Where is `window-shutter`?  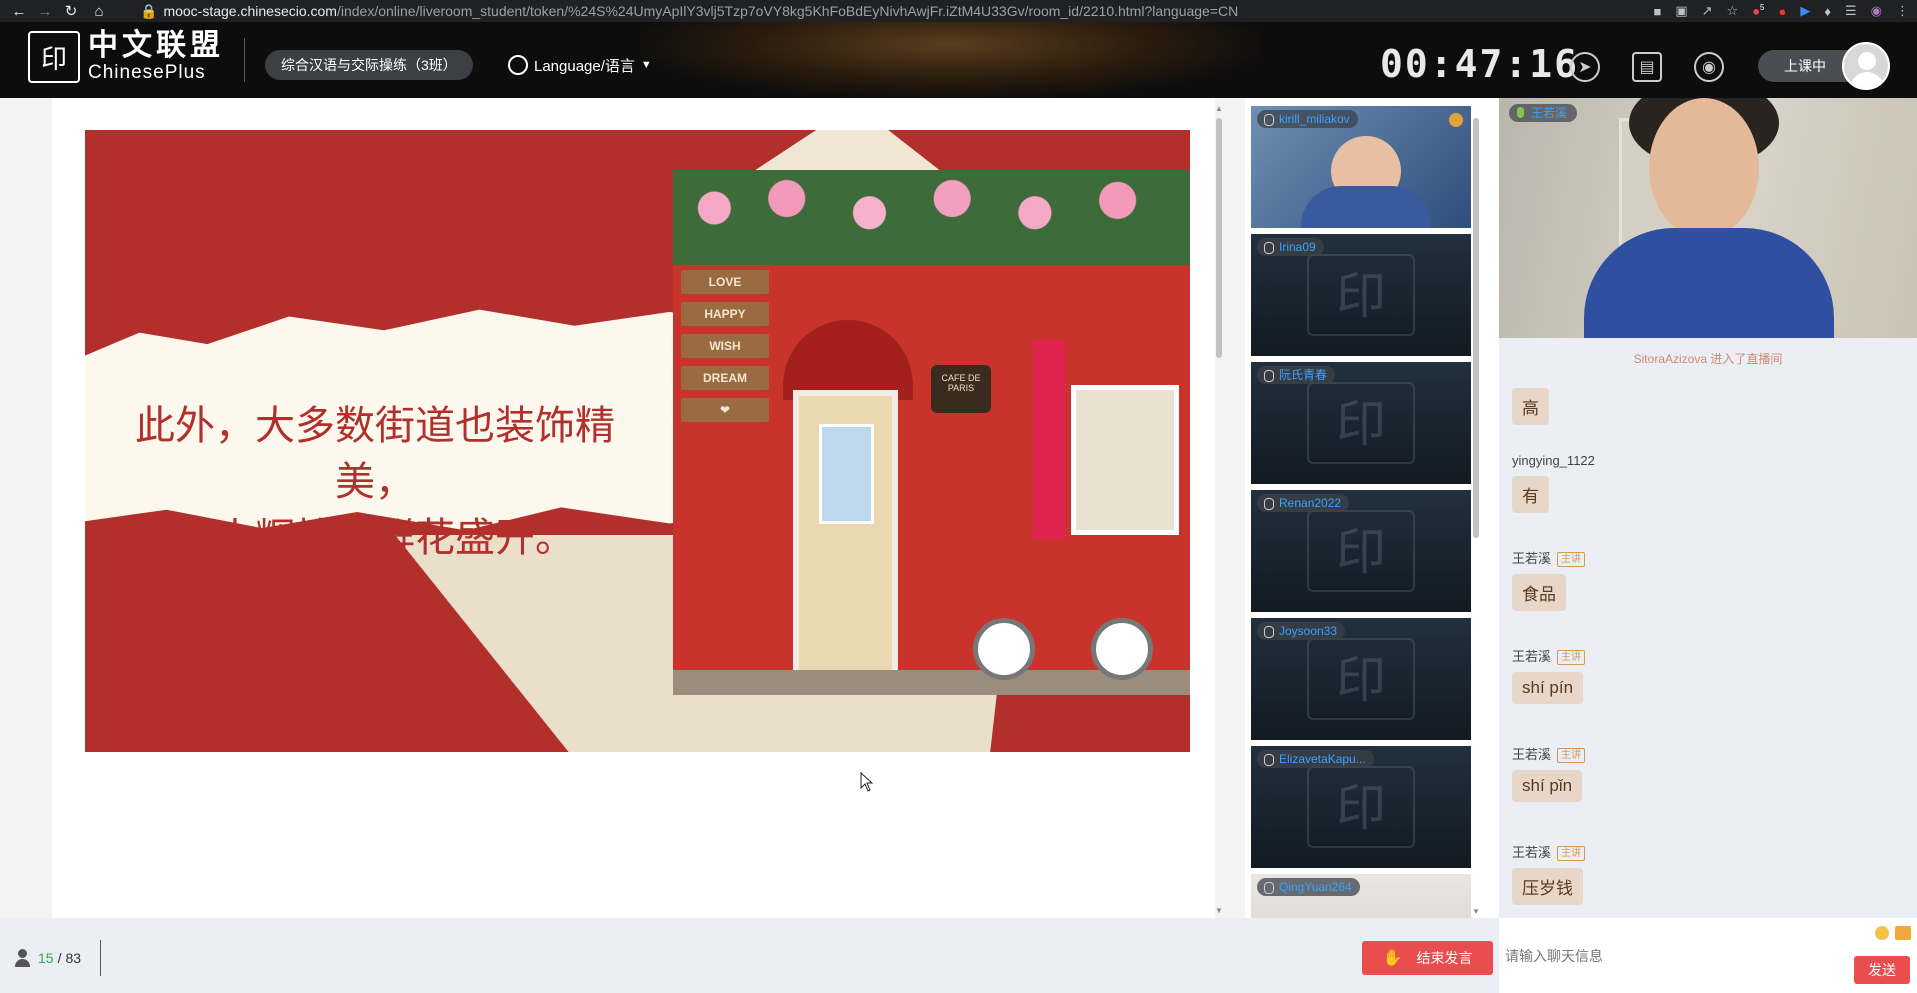 window-shutter is located at coordinates (1049, 440).